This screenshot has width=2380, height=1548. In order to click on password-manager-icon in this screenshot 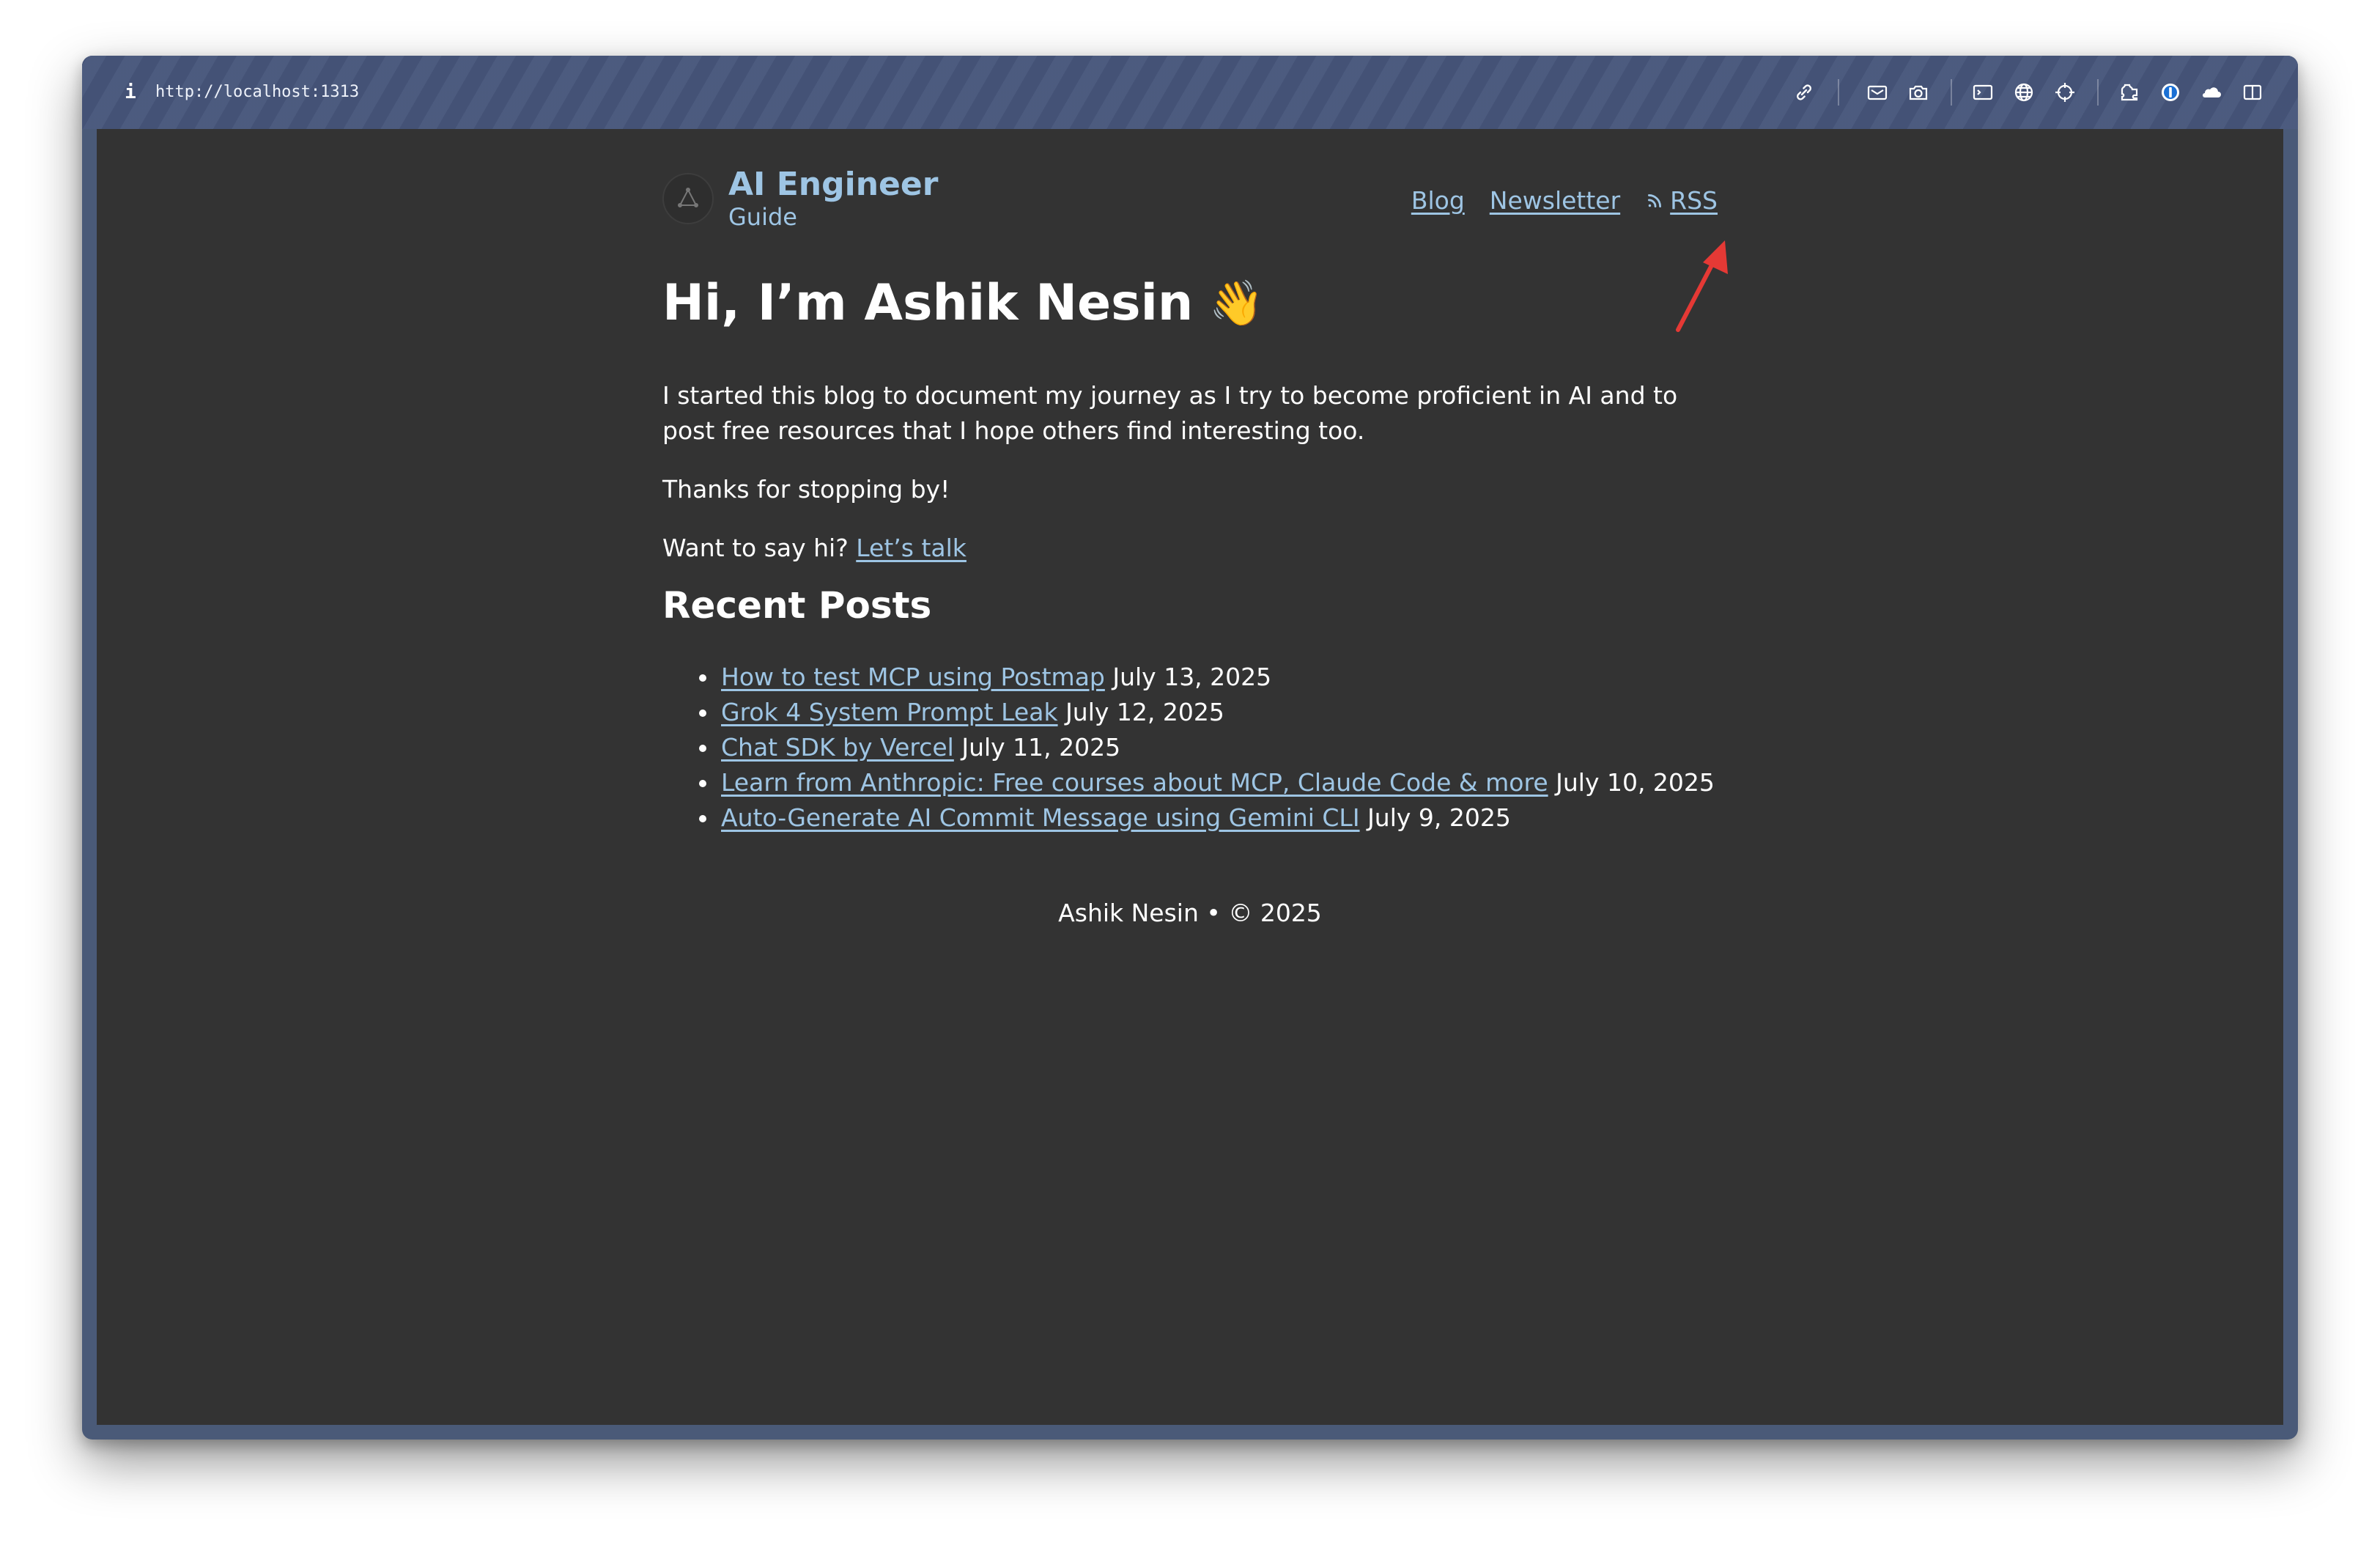, I will do `click(2170, 92)`.